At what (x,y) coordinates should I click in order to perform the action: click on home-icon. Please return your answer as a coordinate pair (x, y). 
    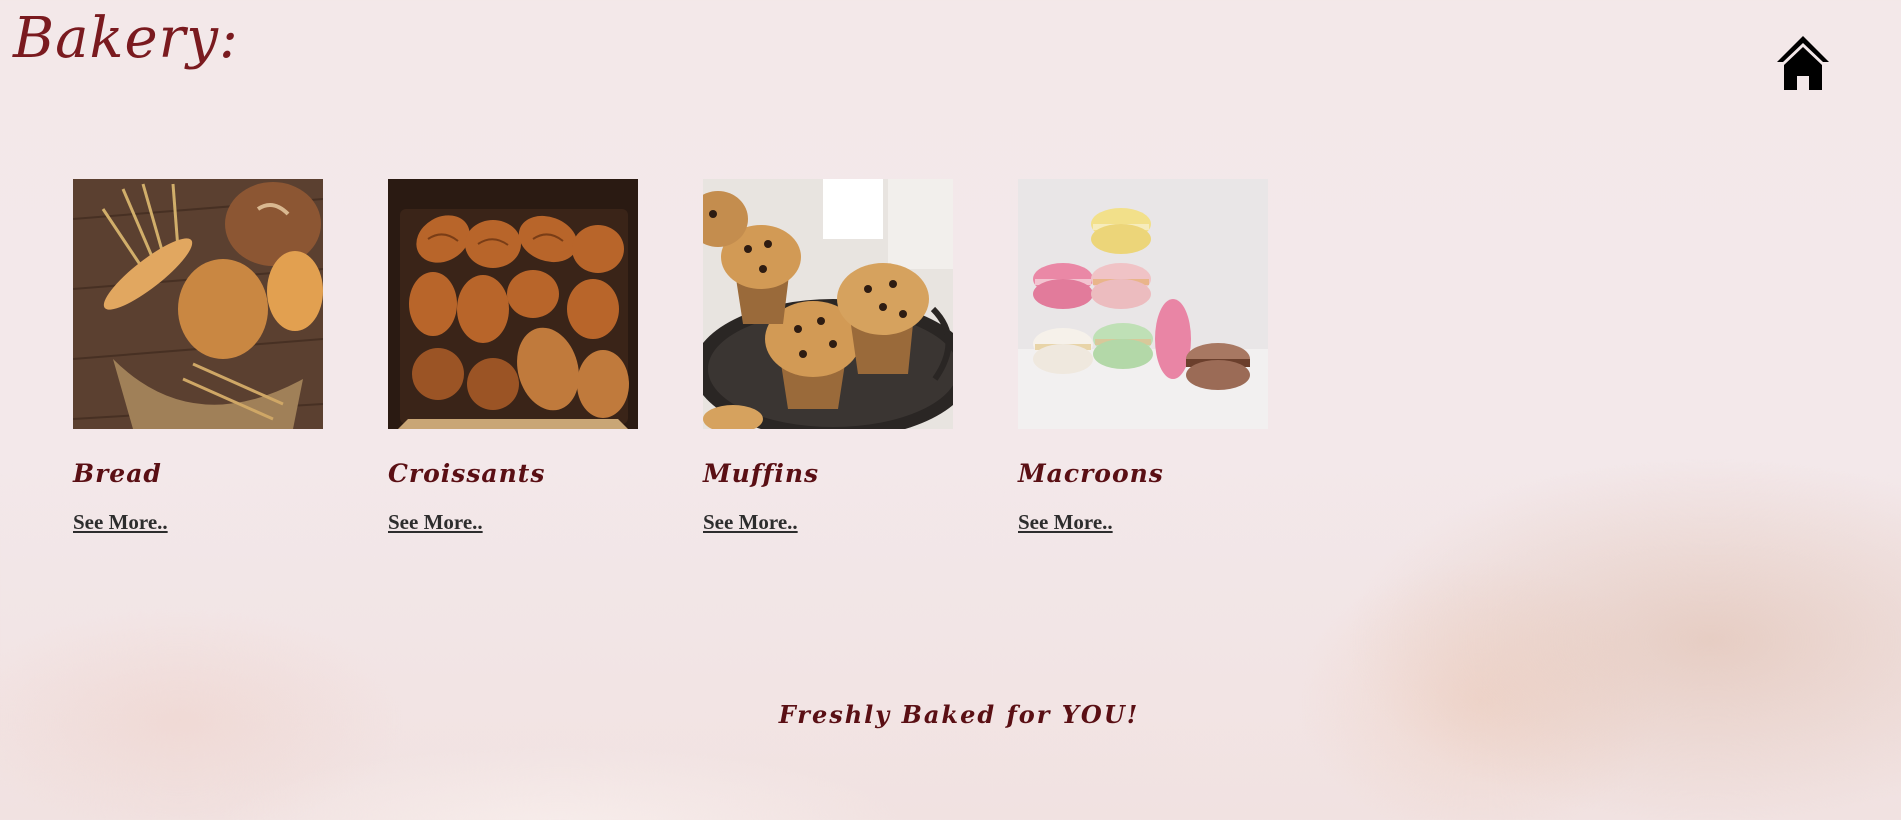
    Looking at the image, I should click on (1803, 63).